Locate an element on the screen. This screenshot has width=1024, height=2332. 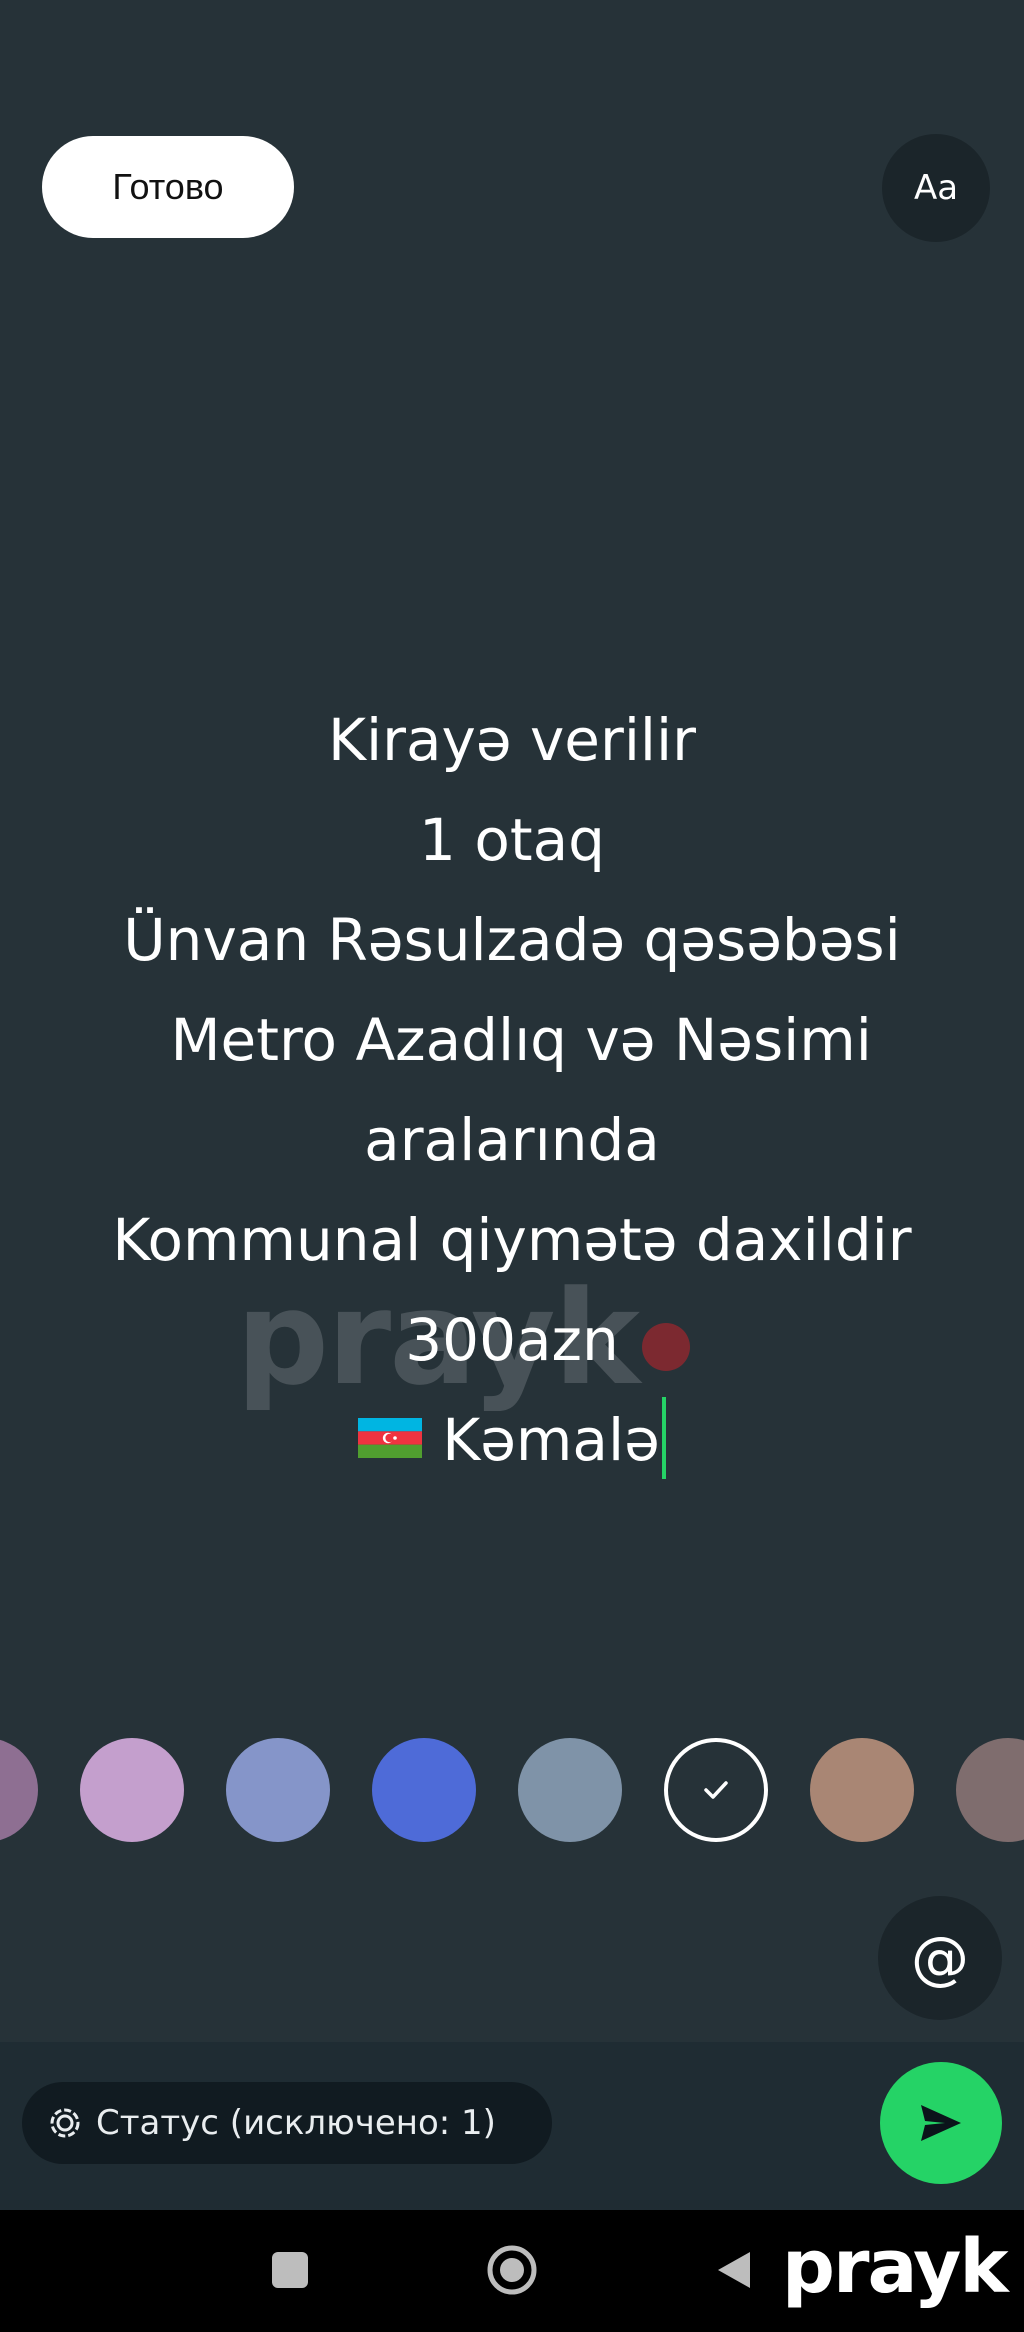
system-navigation-bar: prayk is located at coordinates (512, 2271).